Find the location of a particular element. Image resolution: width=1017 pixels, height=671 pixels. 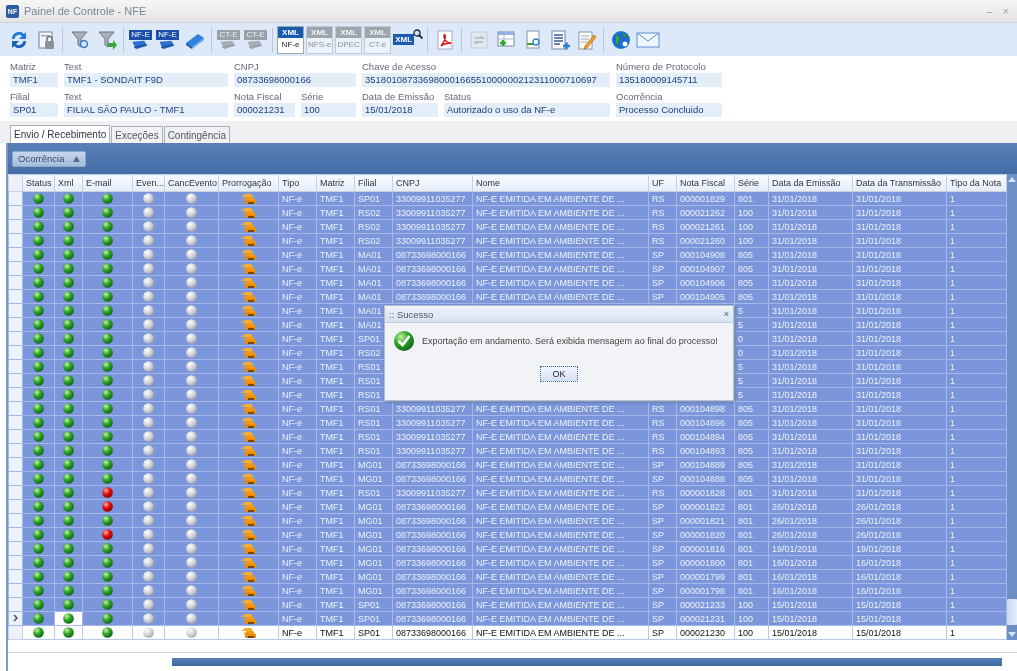

table-row: NF-e TMF1 MG01 08733698000166 NF-E EMITIDA EM AMBIENTE DE ... SP 000001799 801 16/01/2018 16/01/2018 1 is located at coordinates (507, 576).